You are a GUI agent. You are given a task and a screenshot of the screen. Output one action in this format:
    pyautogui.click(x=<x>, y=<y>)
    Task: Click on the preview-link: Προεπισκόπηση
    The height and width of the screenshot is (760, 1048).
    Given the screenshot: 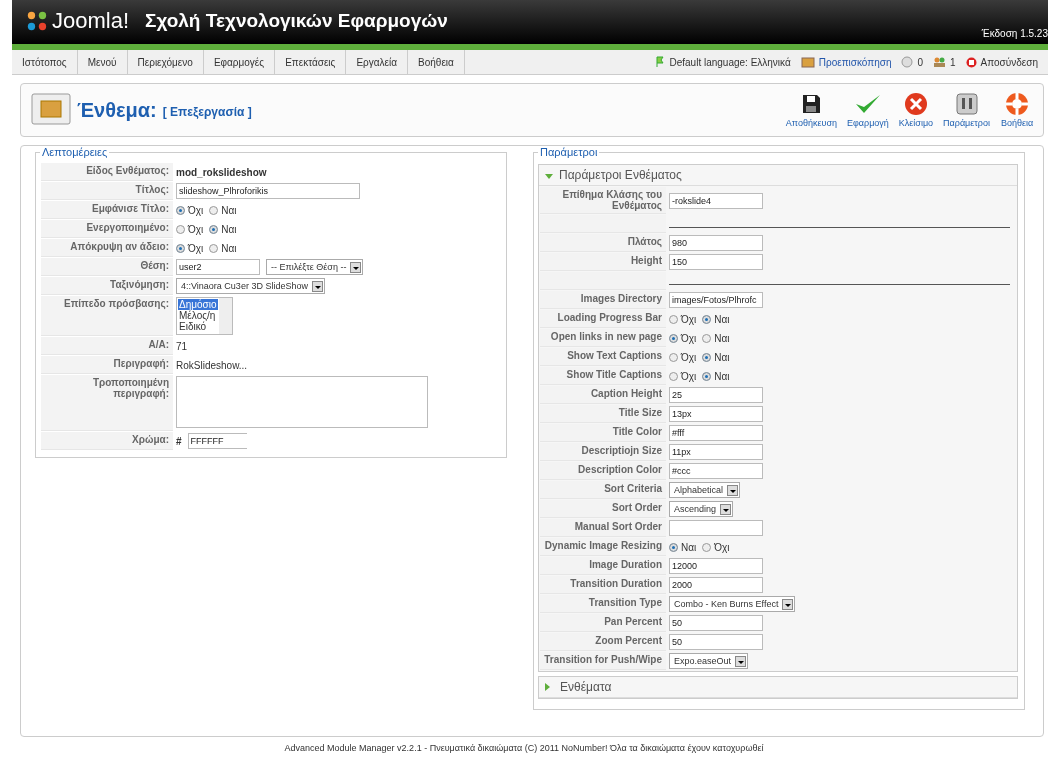 What is the action you would take?
    pyautogui.click(x=855, y=62)
    